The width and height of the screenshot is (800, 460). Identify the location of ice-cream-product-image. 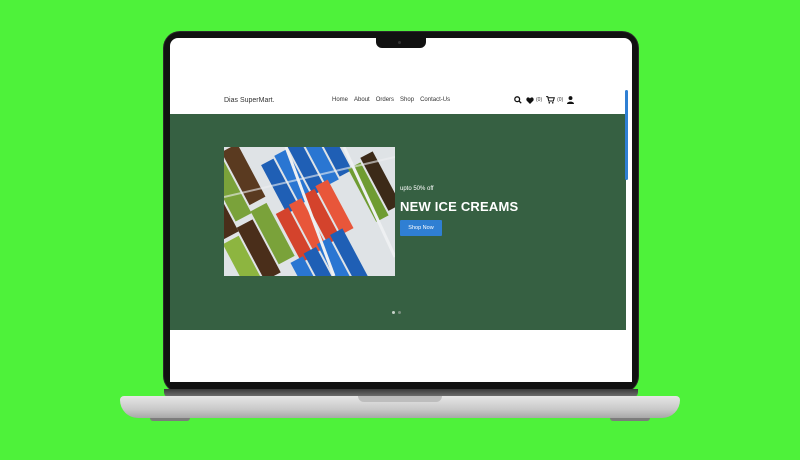
(309, 211).